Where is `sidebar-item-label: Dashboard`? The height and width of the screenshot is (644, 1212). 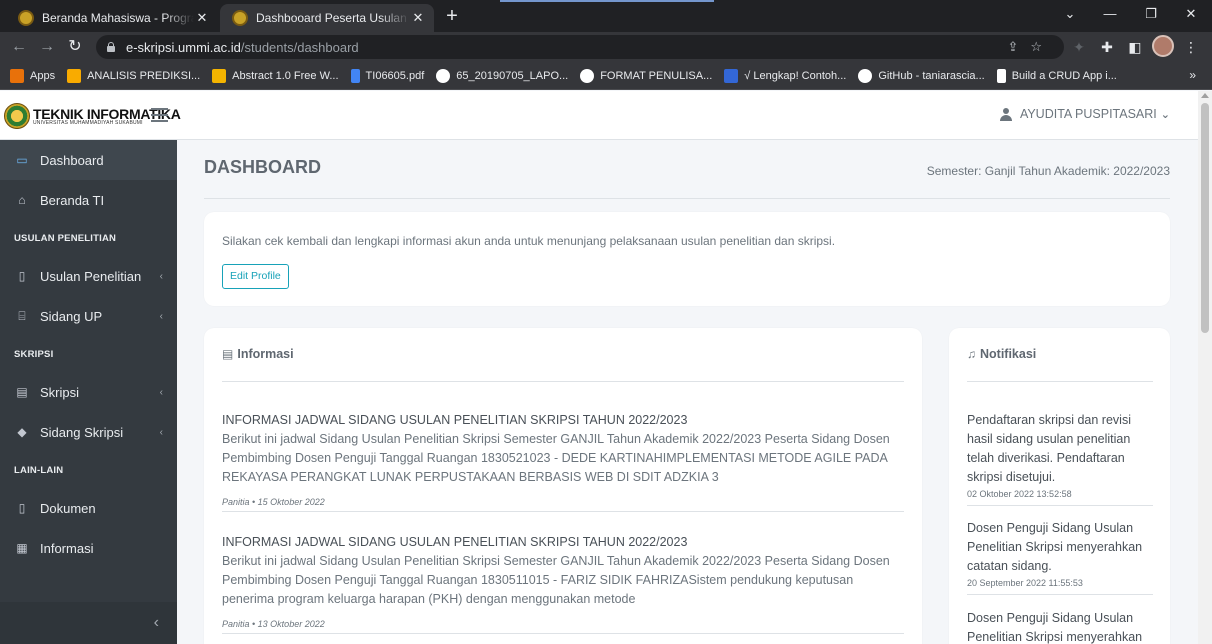
sidebar-item-label: Dashboard is located at coordinates (72, 160).